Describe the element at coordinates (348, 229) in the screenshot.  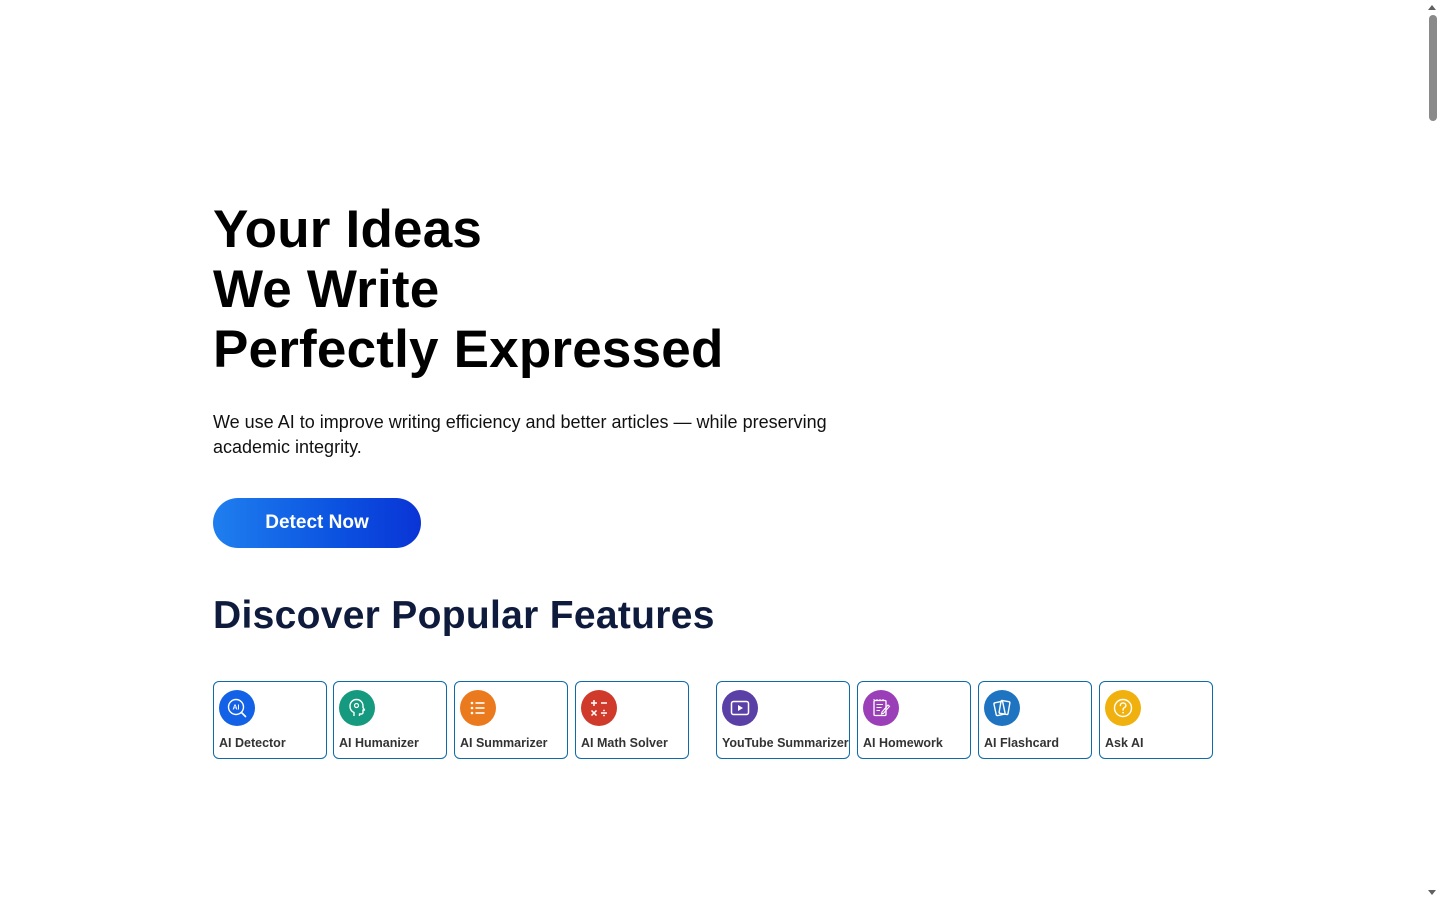
I see `hero-title-line-1: Your Ideas` at that location.